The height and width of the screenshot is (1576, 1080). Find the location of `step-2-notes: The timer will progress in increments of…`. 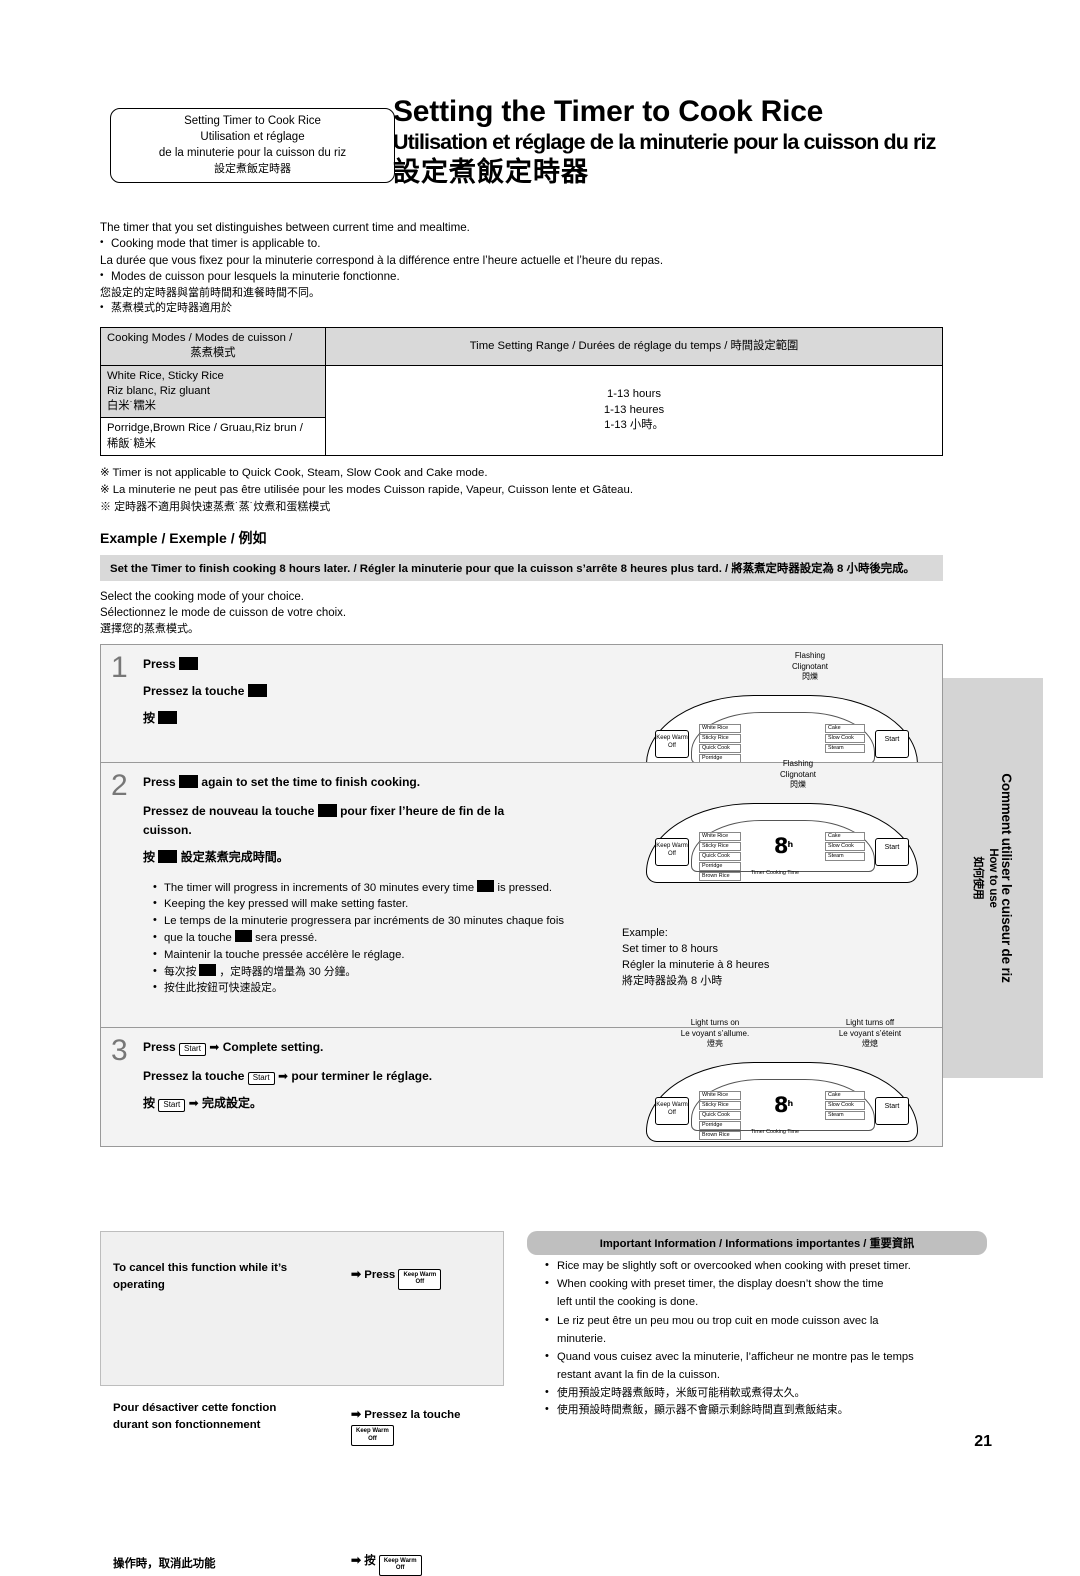

step-2-notes: The timer will progress in increments of… is located at coordinates (361, 942).